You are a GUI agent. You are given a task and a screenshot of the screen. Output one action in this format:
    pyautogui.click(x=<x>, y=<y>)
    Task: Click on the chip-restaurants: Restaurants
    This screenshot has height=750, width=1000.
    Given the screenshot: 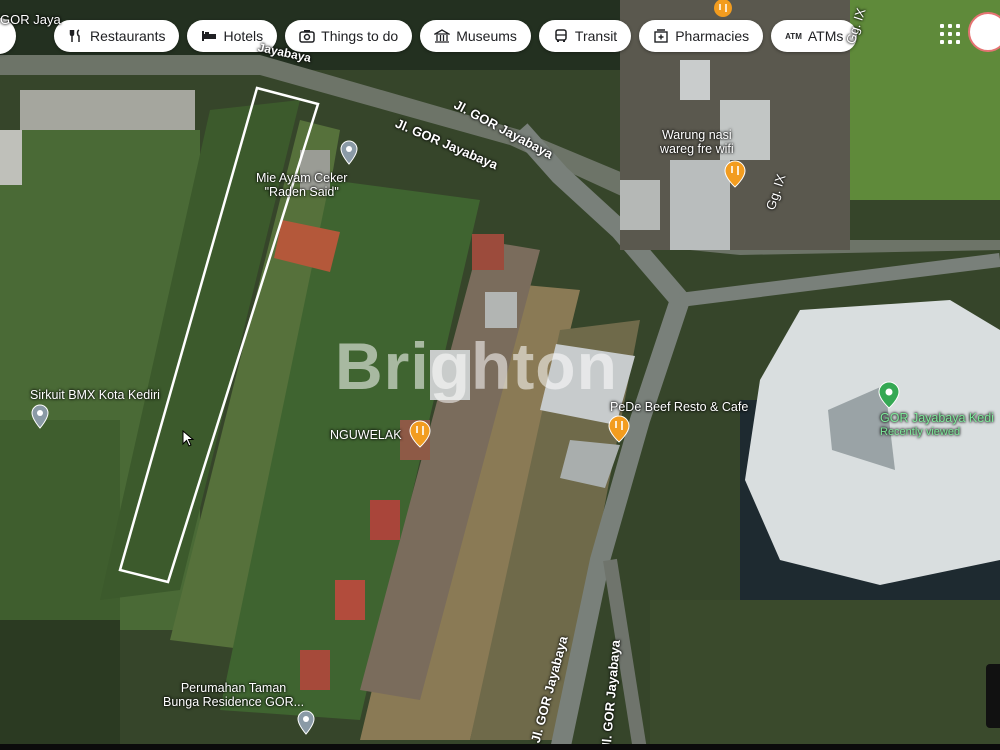 What is the action you would take?
    pyautogui.click(x=117, y=36)
    